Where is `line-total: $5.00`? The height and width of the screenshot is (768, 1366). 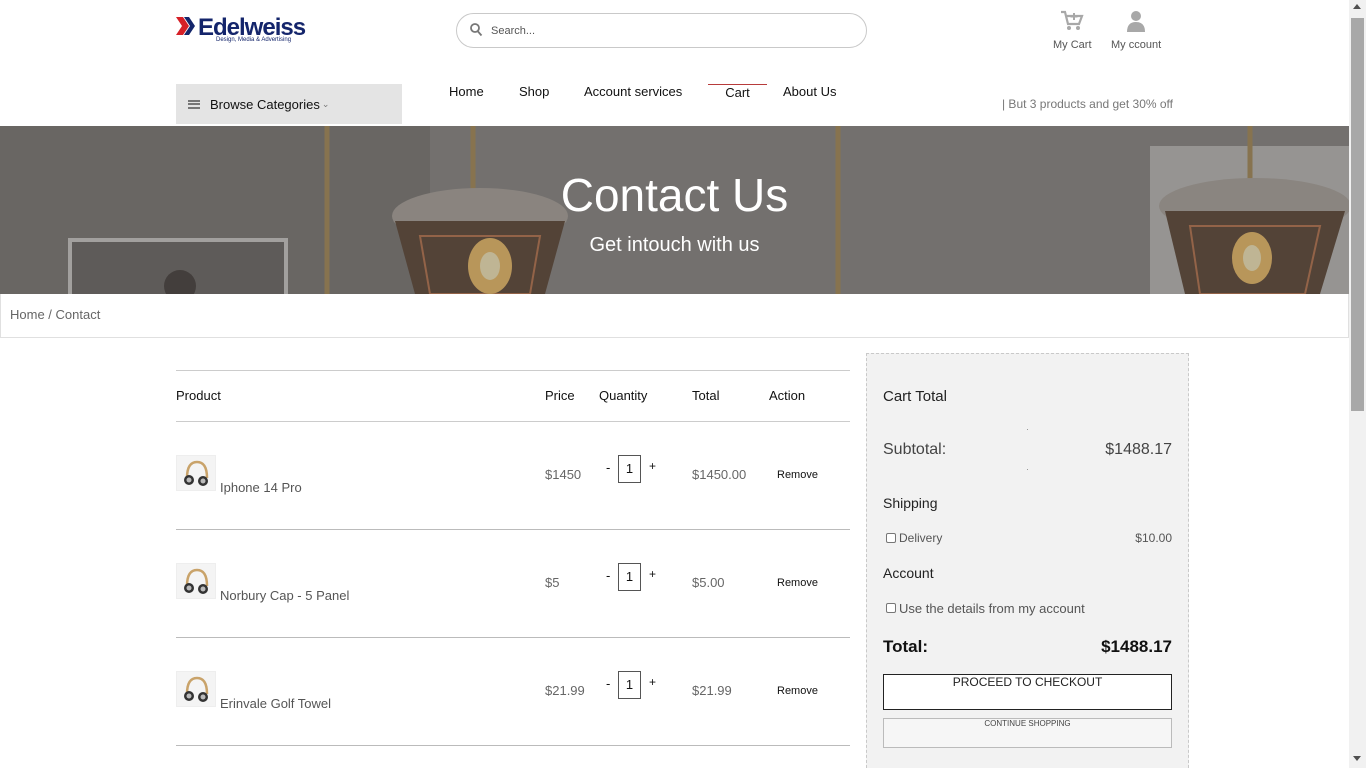 line-total: $5.00 is located at coordinates (708, 582).